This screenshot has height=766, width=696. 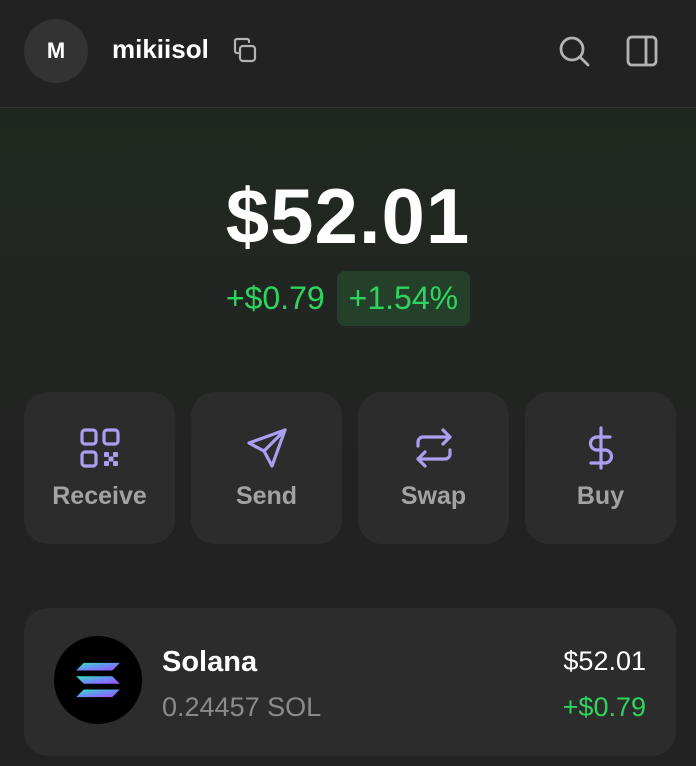 I want to click on balance-change-row: +$0.79 +1.54%, so click(x=348, y=298).